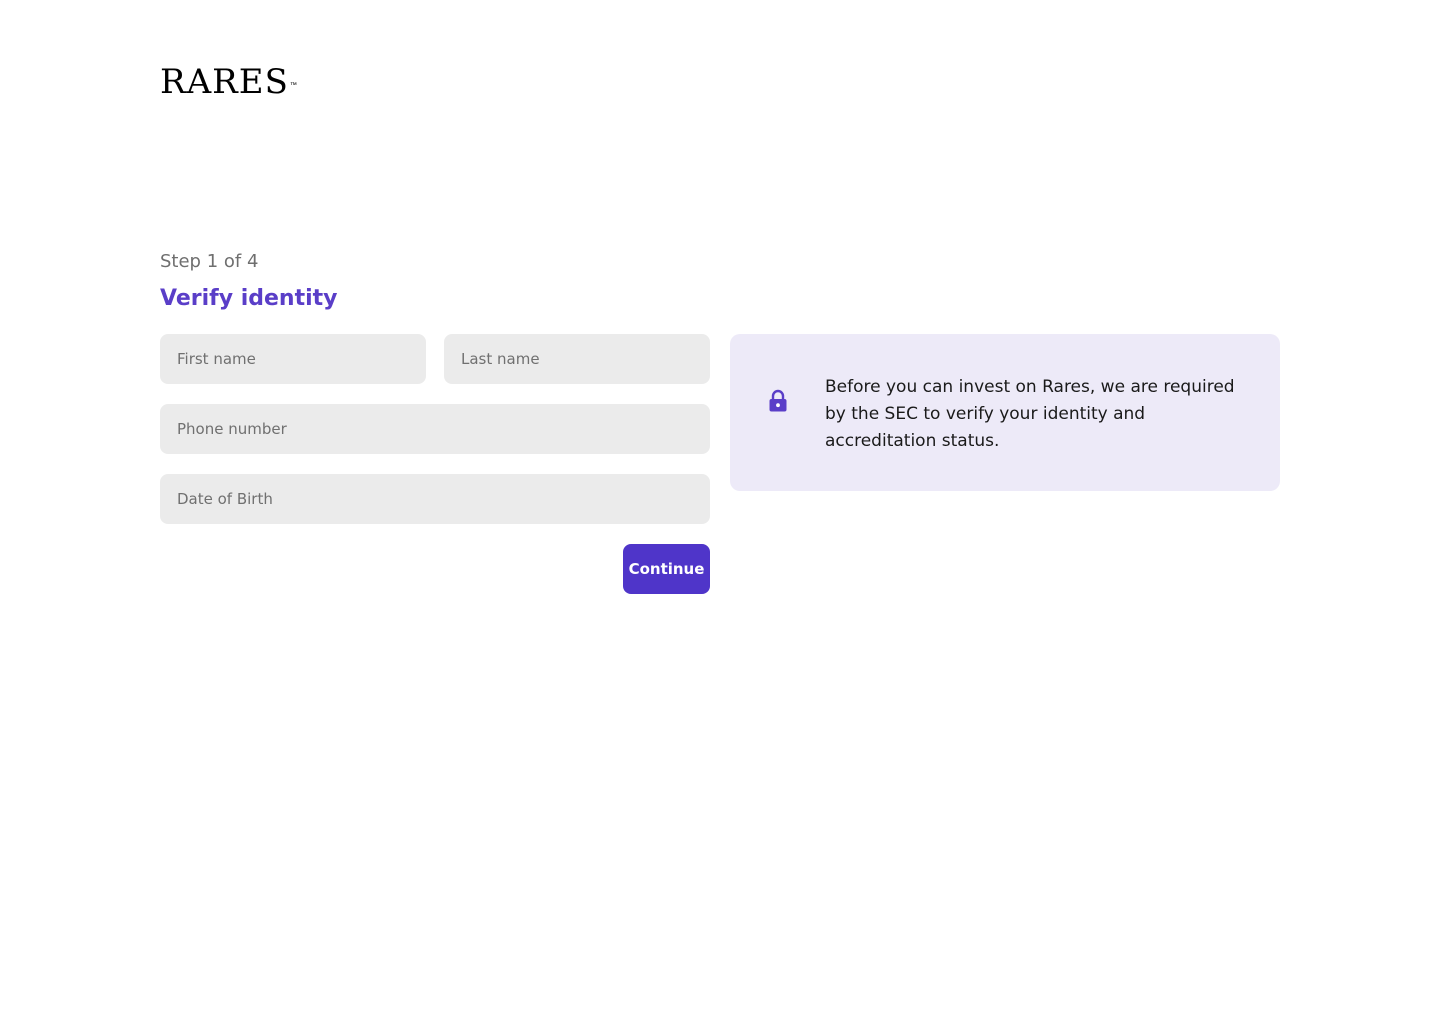 The width and height of the screenshot is (1440, 1024). I want to click on last-name-field, so click(577, 359).